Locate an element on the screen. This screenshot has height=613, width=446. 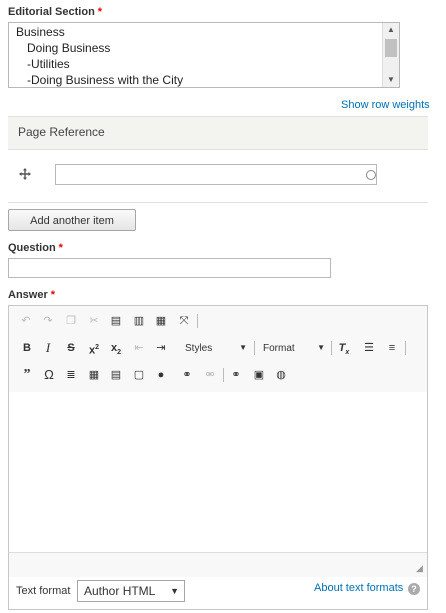
cut-icon: ✂ is located at coordinates (94, 321).